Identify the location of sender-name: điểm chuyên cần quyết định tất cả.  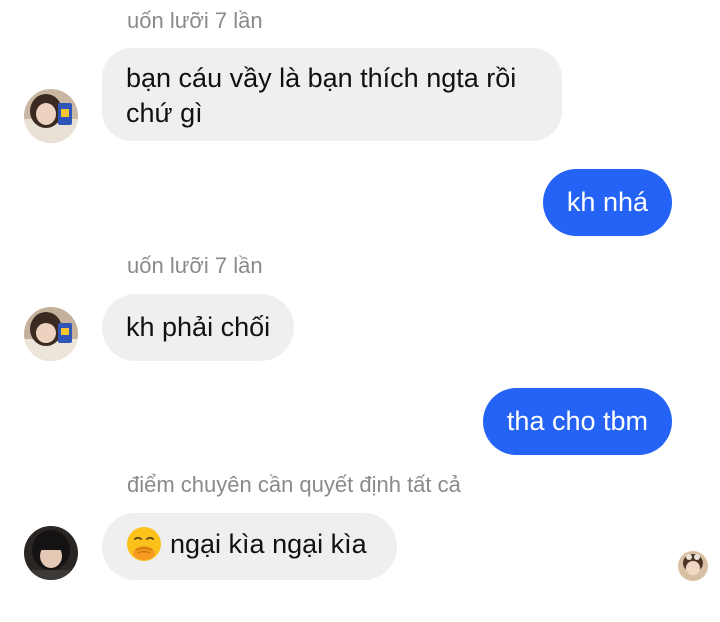
(294, 484).